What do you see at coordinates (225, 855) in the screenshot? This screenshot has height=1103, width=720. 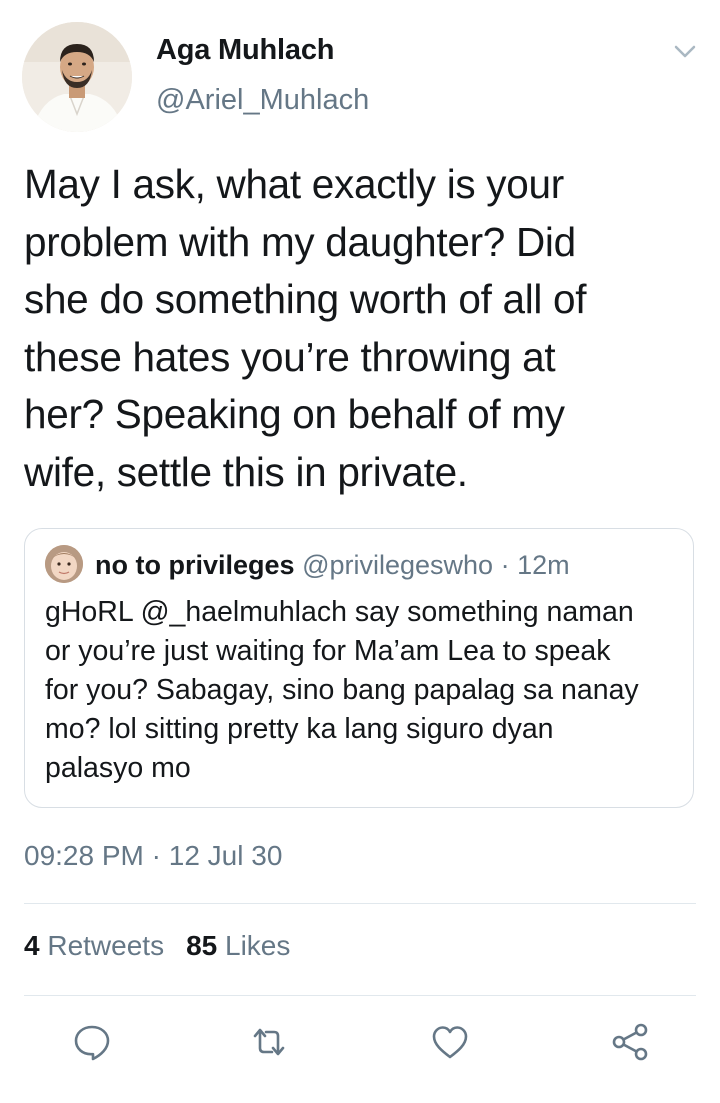 I see `tweet-date: 12 Jul 30` at bounding box center [225, 855].